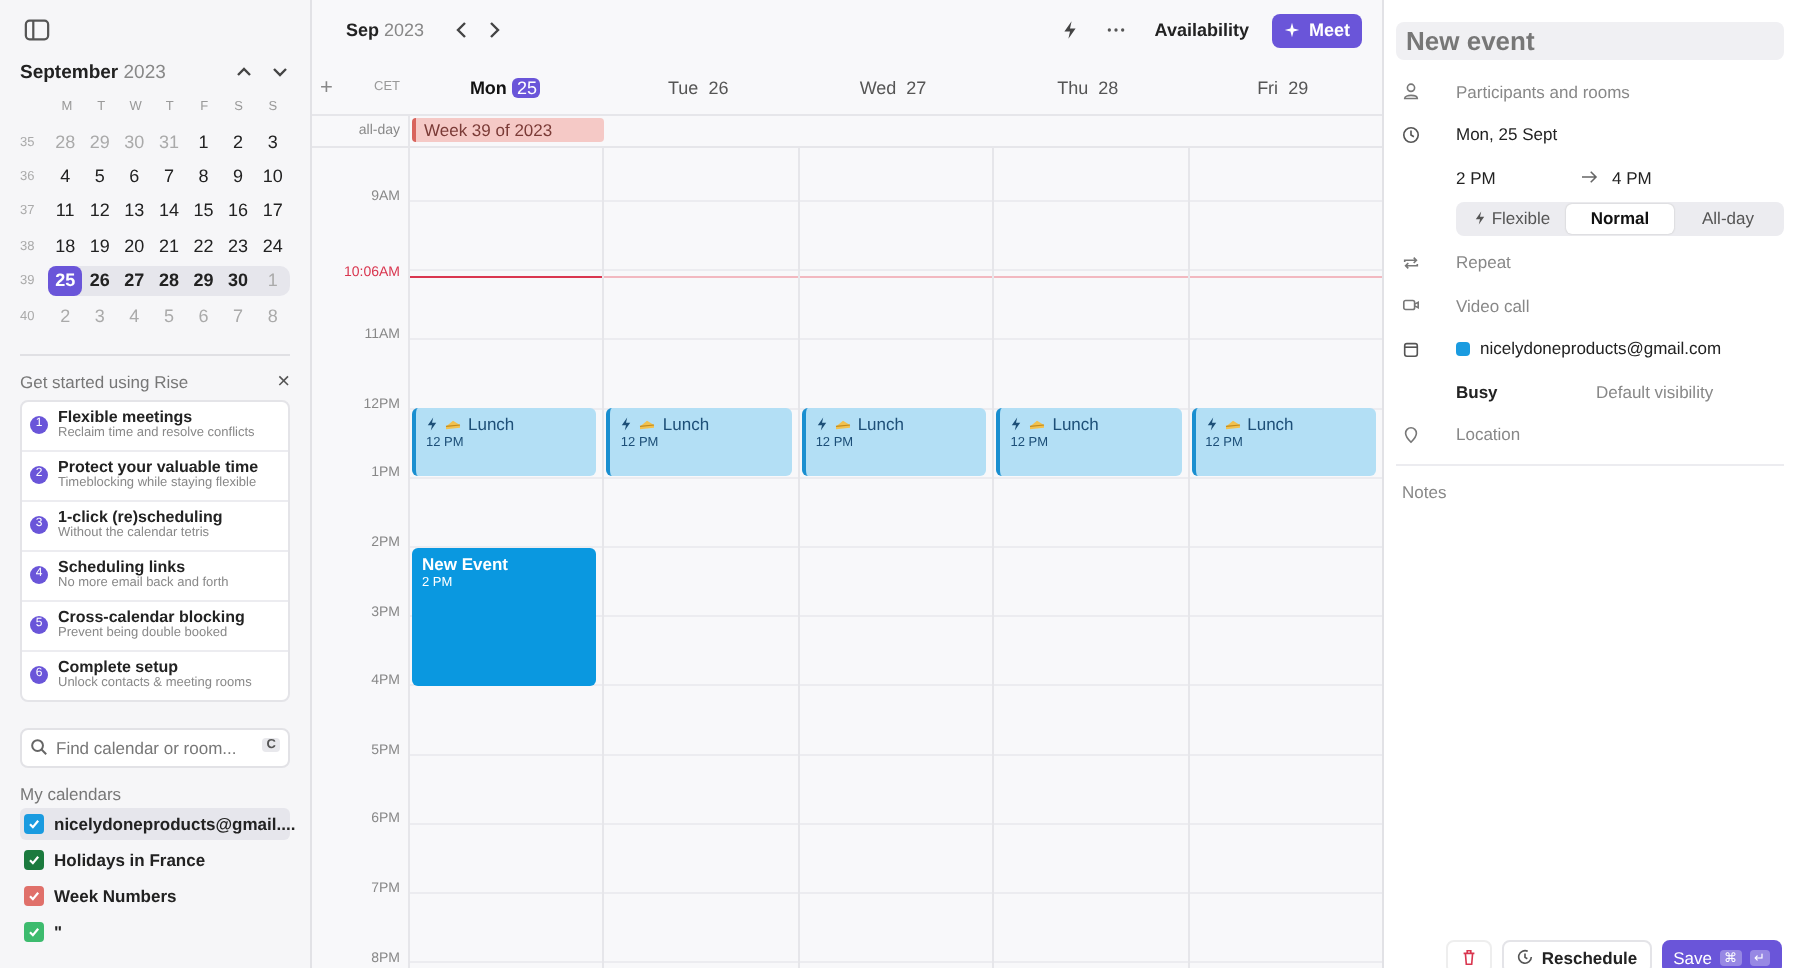  What do you see at coordinates (158, 467) in the screenshot?
I see `item-title: Protect your valuable time` at bounding box center [158, 467].